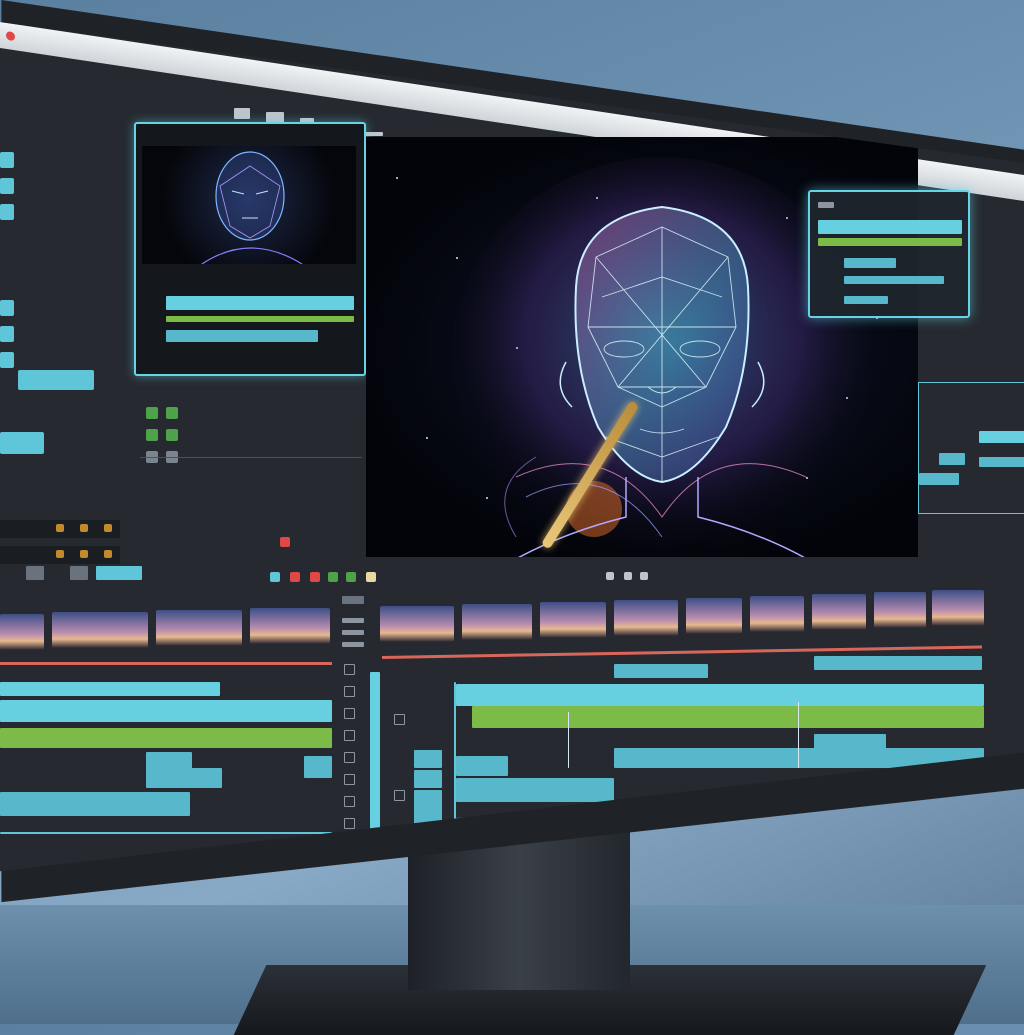 The image size is (1024, 1035). What do you see at coordinates (249, 205) in the screenshot?
I see `source-thumbnail` at bounding box center [249, 205].